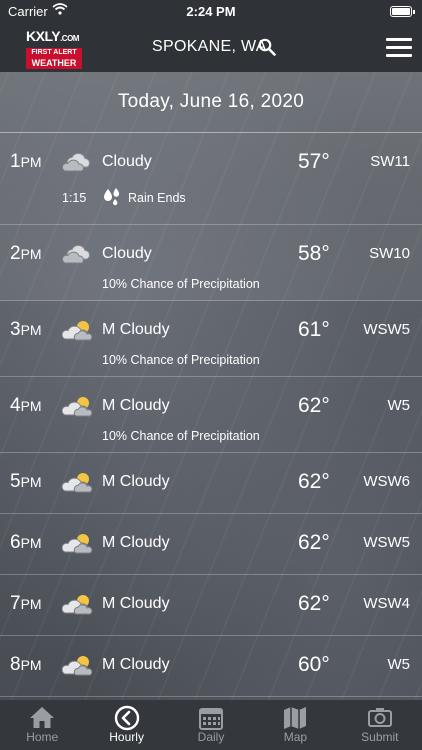  Describe the element at coordinates (126, 718) in the screenshot. I see `clock-icon` at that location.